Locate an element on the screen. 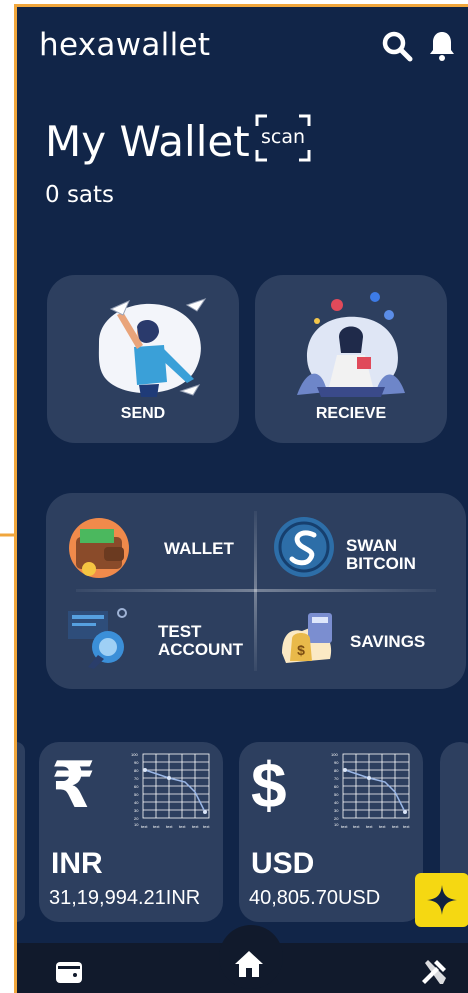  send-label: SEND is located at coordinates (143, 413).